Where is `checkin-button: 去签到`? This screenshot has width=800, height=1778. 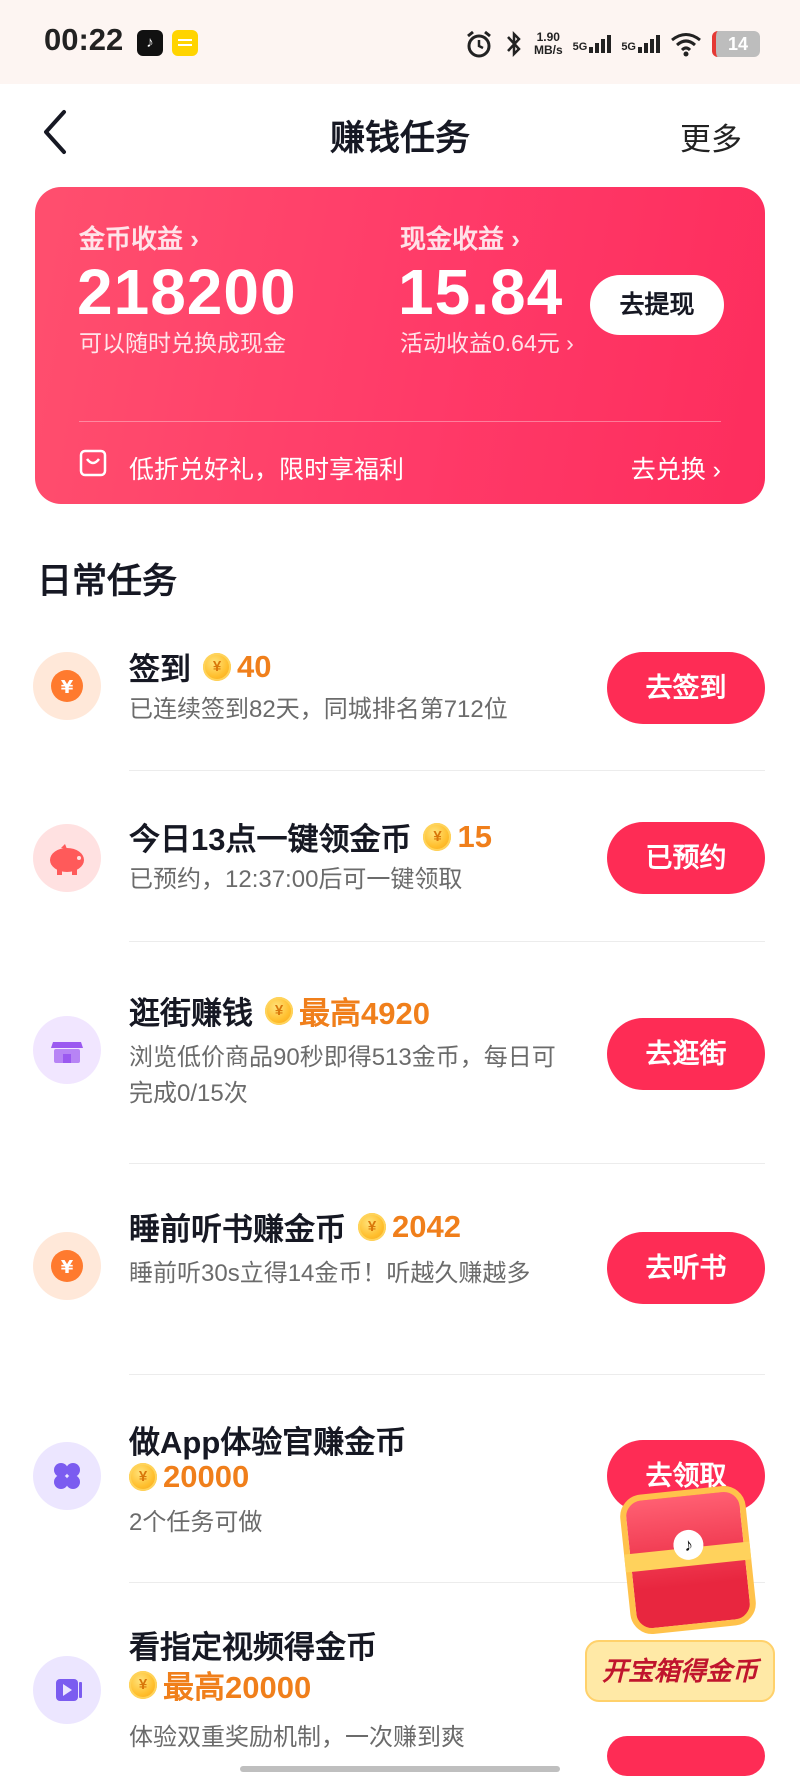
checkin-button: 去签到 is located at coordinates (686, 688).